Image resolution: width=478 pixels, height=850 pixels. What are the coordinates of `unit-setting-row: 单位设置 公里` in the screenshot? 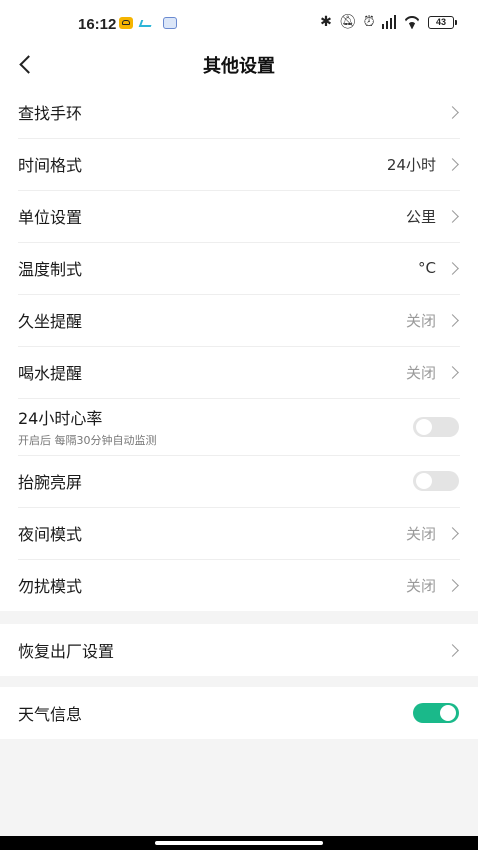 It's located at (239, 216).